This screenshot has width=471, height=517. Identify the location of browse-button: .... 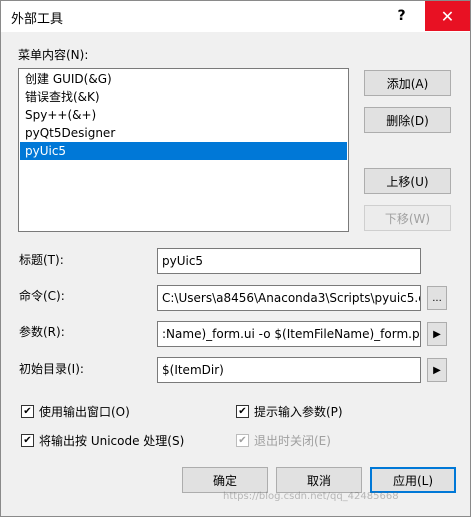
(437, 298).